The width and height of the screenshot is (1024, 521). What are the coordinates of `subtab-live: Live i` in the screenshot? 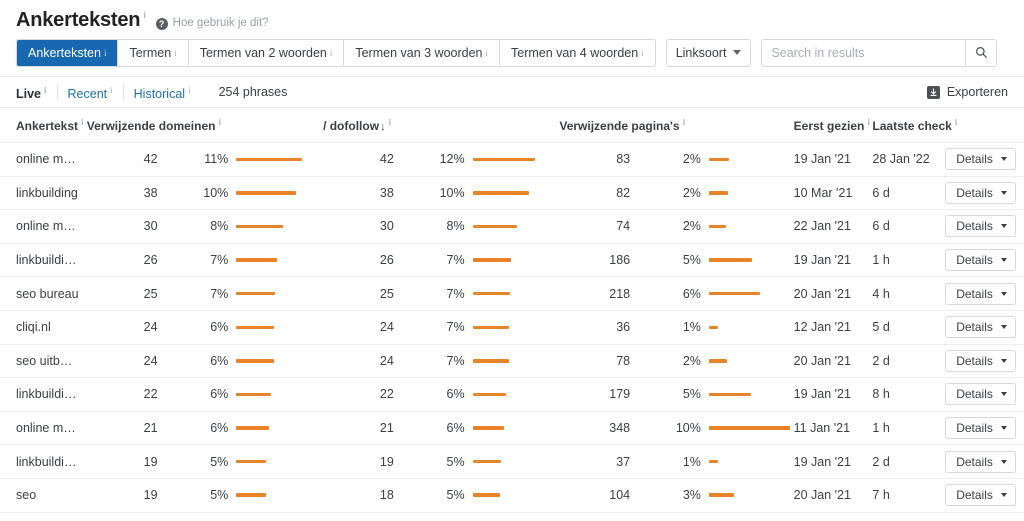 It's located at (37, 92).